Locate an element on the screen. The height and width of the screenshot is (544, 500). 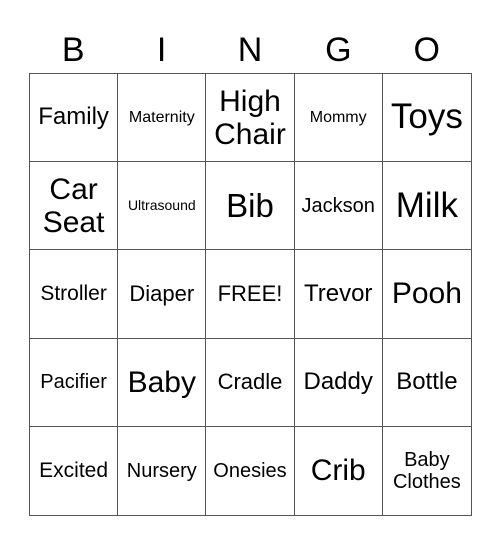
bingo-cell: Maternity is located at coordinates (162, 118).